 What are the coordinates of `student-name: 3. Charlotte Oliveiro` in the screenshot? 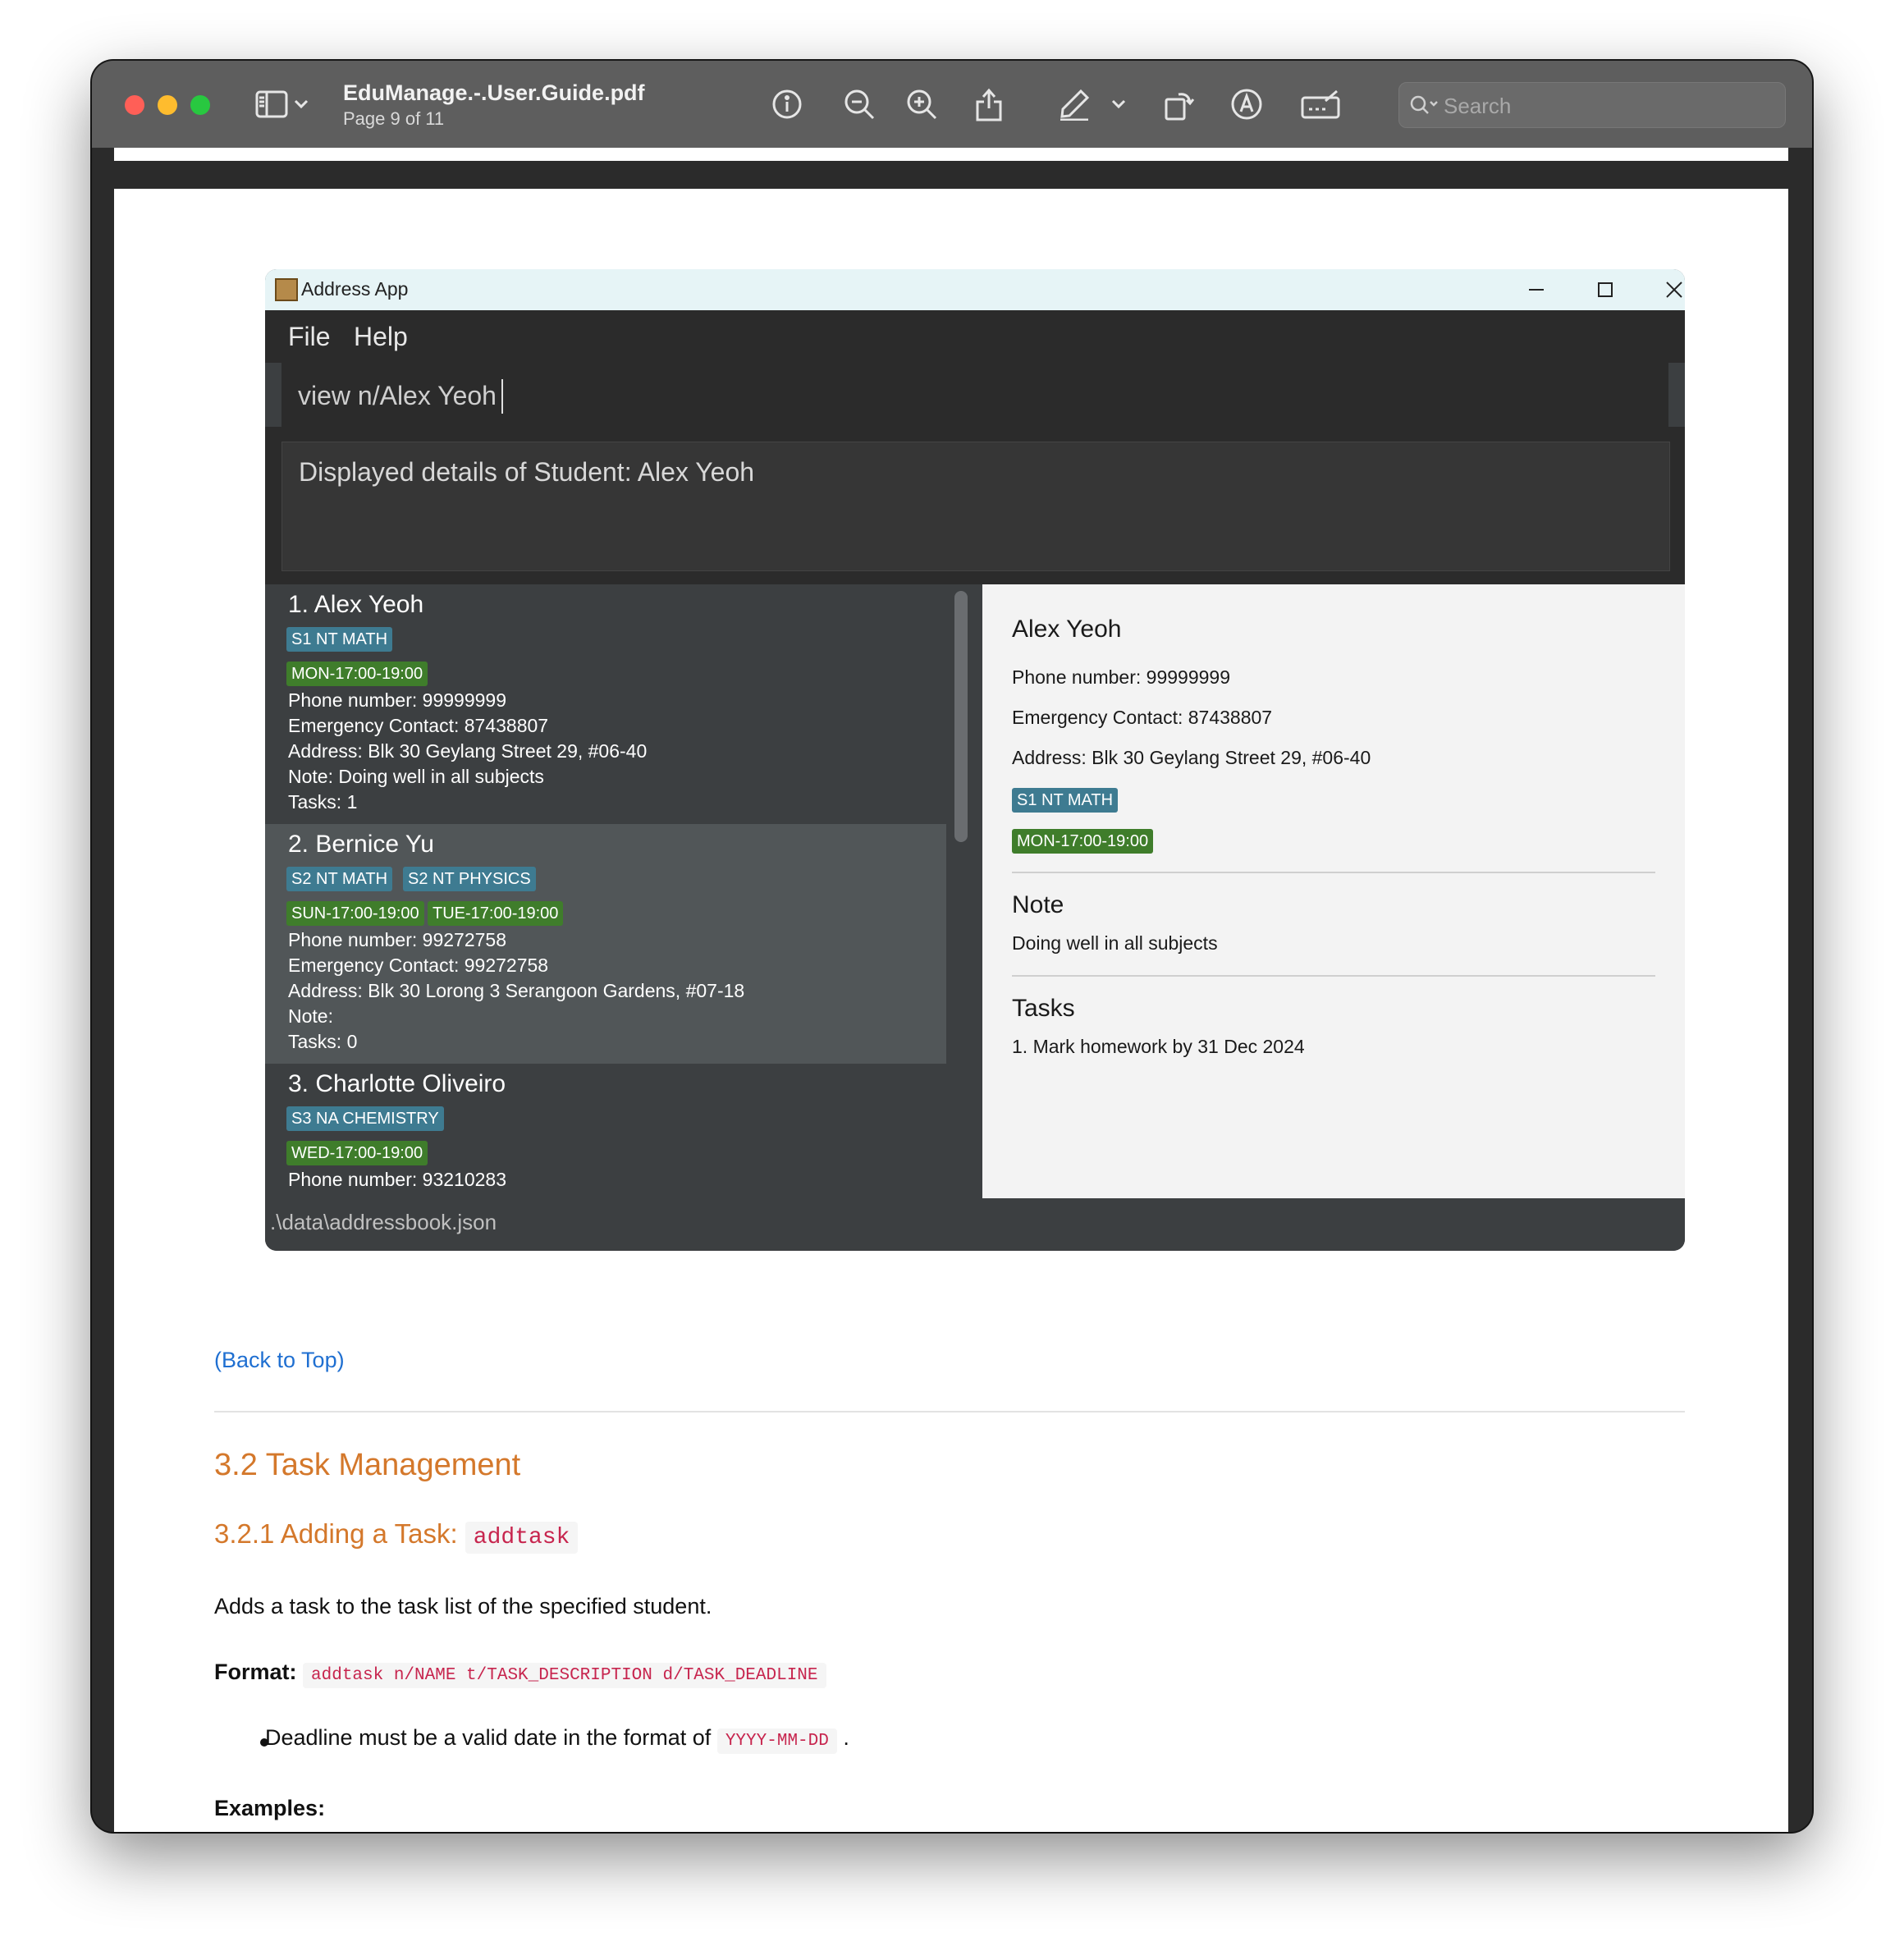 It's located at (397, 1083).